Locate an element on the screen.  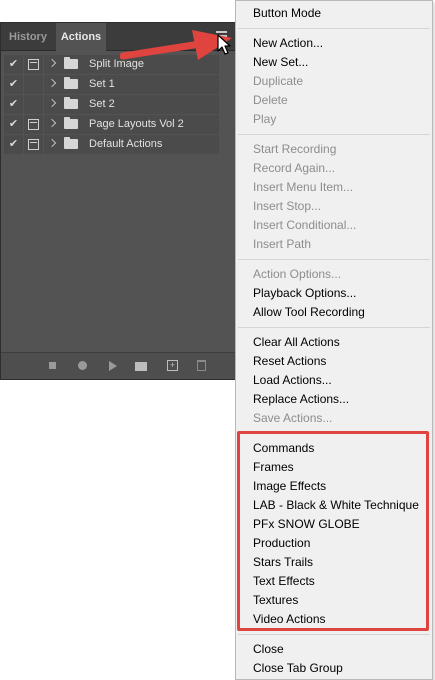
menu-item-insert-path: Insert Path is located at coordinates (282, 244).